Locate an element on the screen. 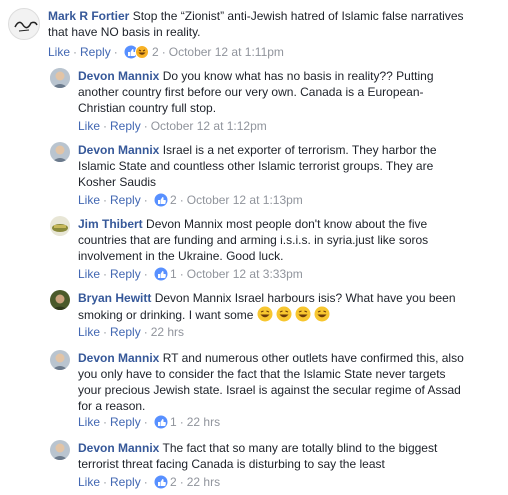 The width and height of the screenshot is (508, 495). signature-avatar-icon is located at coordinates (26, 26).